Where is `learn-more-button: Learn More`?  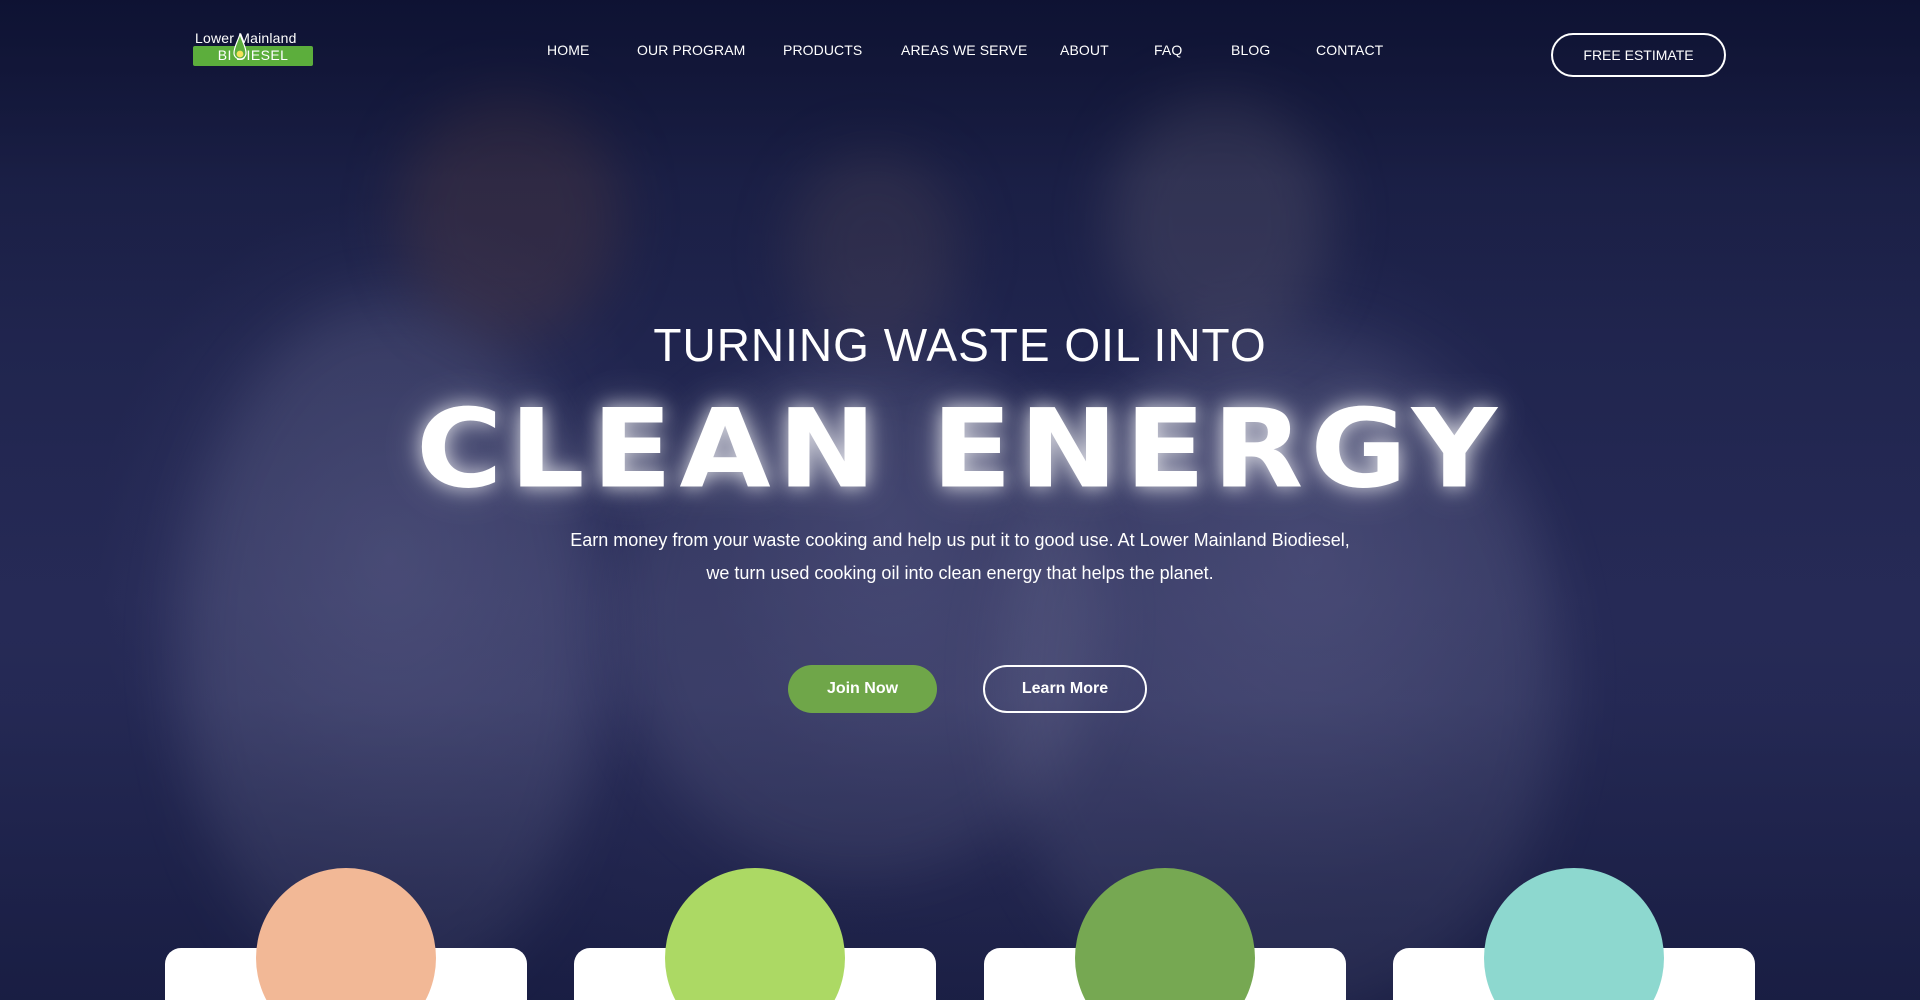
learn-more-button: Learn More is located at coordinates (1065, 689).